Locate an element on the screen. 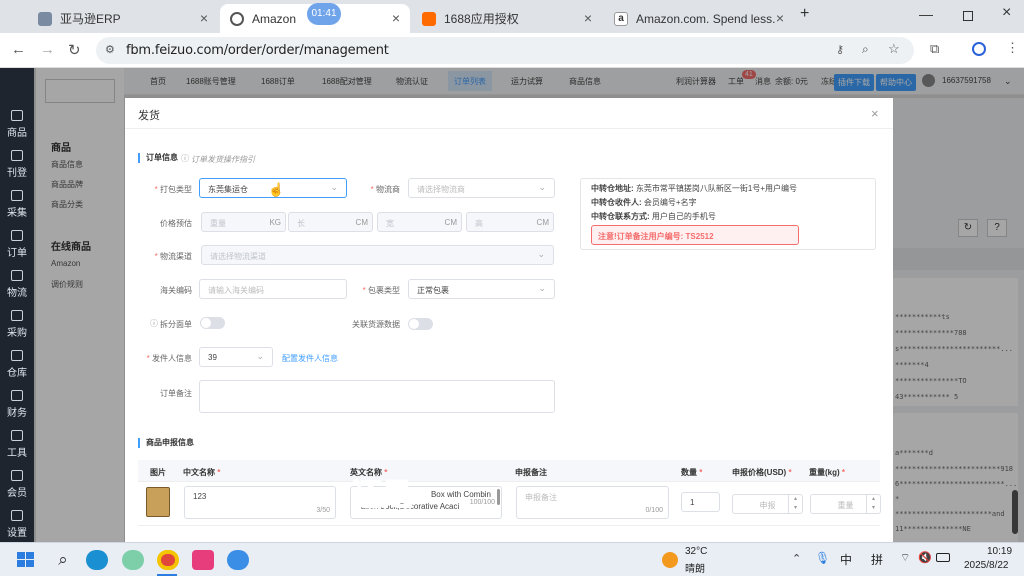 The height and width of the screenshot is (576, 1024). scrollbar-thumb is located at coordinates (498, 497).